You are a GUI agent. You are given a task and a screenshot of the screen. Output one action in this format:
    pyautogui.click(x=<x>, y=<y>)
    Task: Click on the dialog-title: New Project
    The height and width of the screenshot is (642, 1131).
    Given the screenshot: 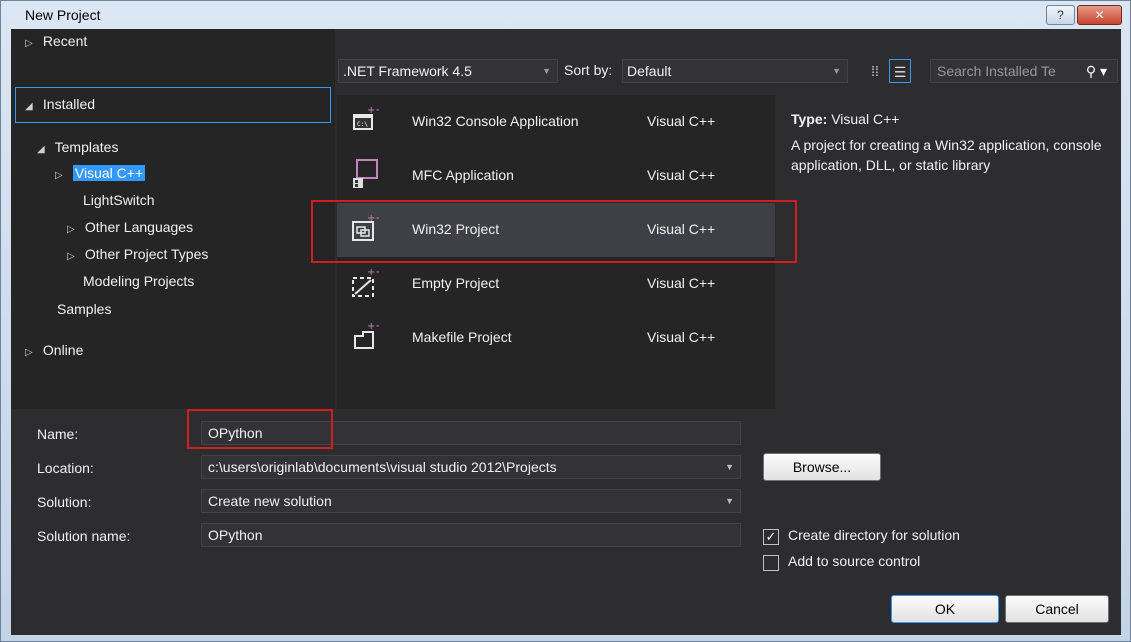 What is the action you would take?
    pyautogui.click(x=63, y=15)
    